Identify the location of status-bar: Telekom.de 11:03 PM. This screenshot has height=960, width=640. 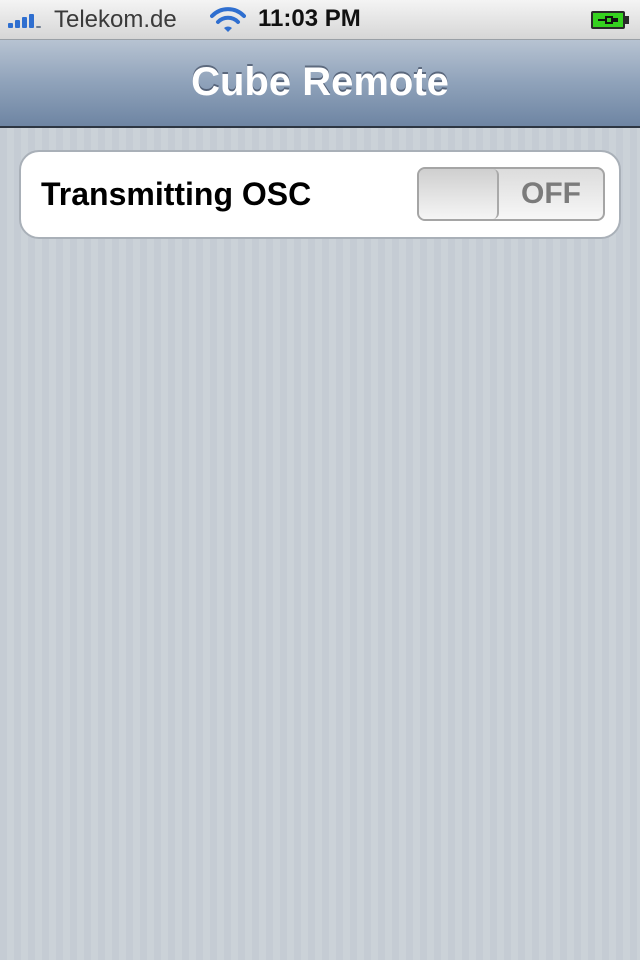
(320, 20).